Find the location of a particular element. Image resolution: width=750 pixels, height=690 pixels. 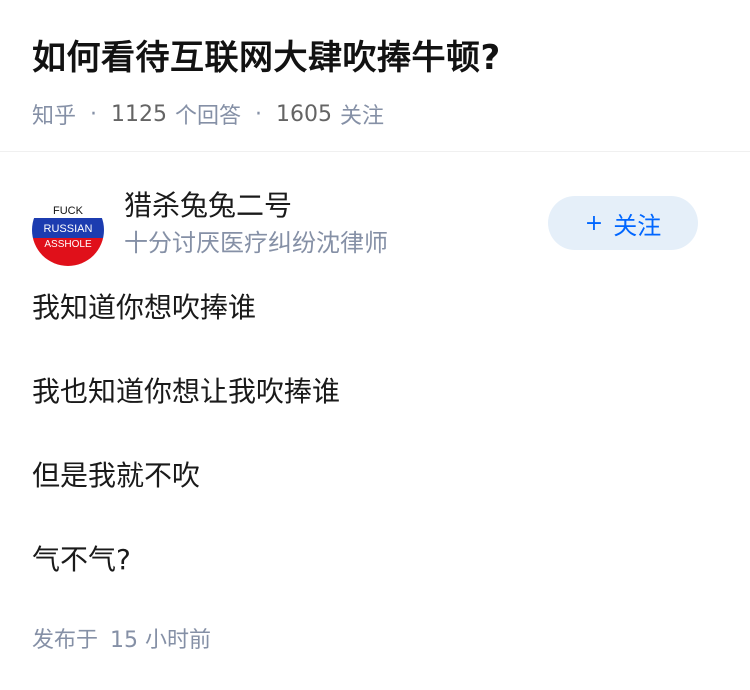

follow-button: + 关注 is located at coordinates (623, 223).